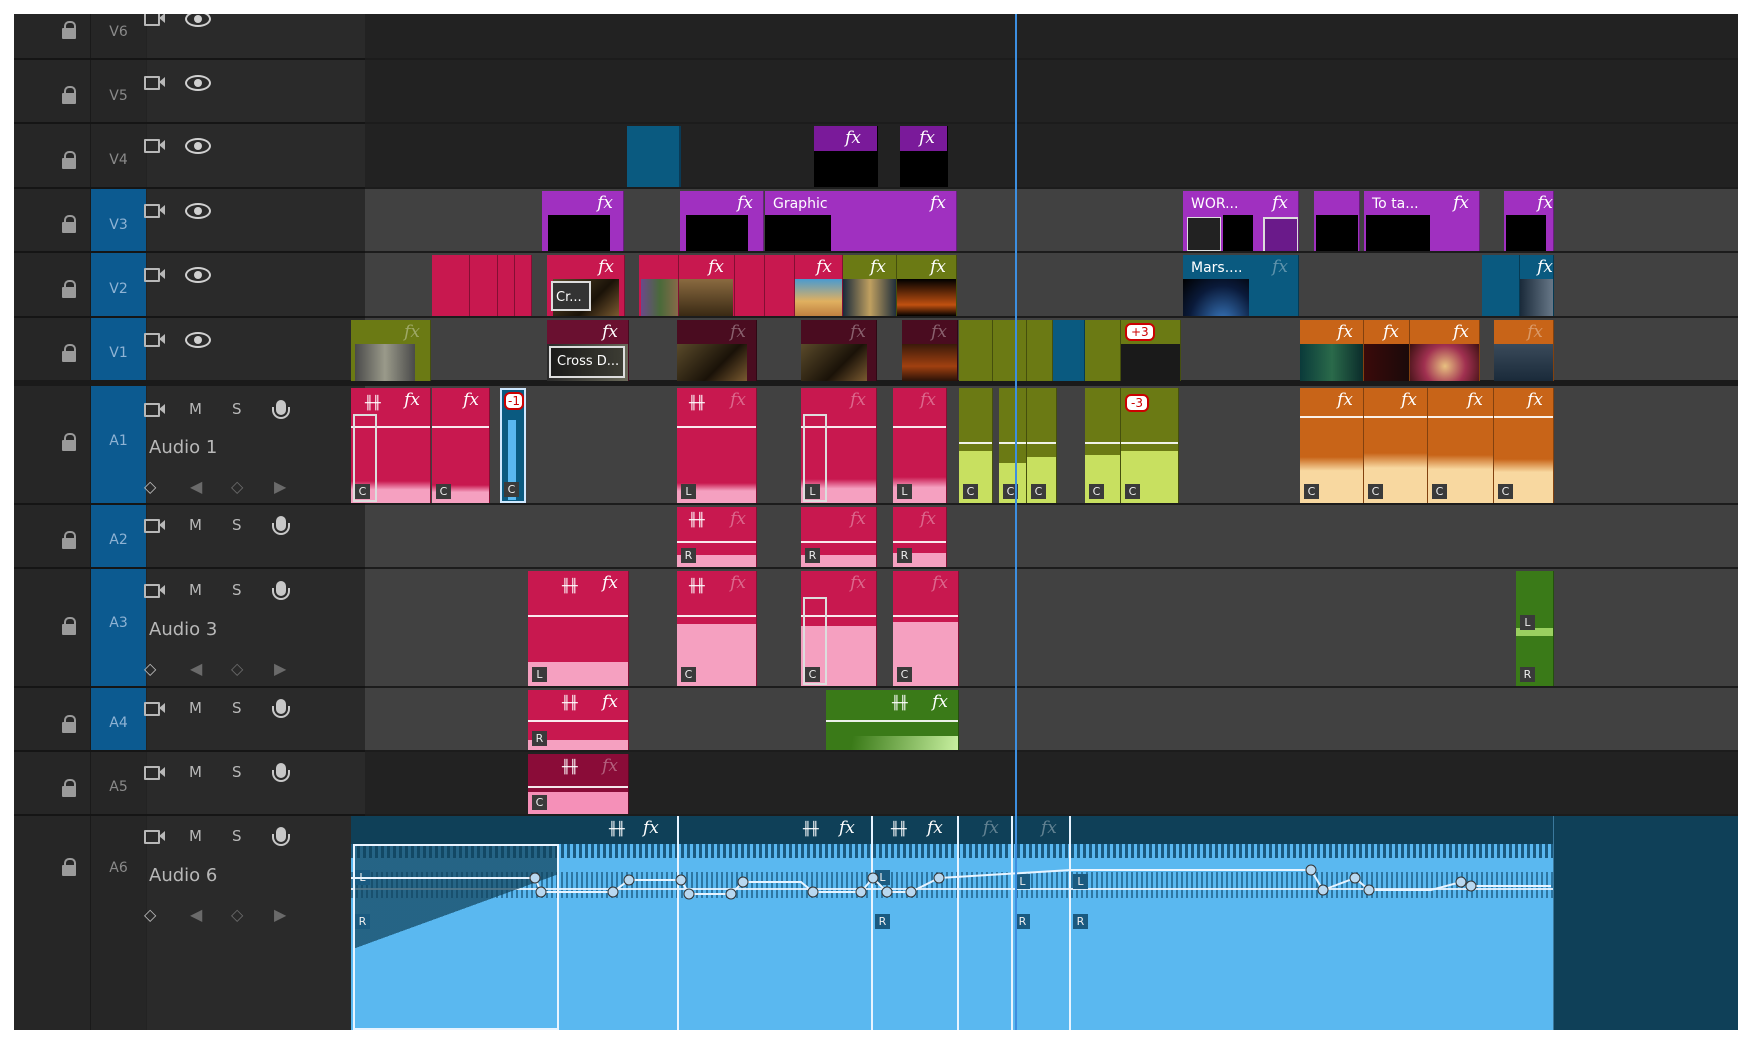 This screenshot has width=1752, height=1042. What do you see at coordinates (578, 720) in the screenshot?
I see `clip-a4-pink: ╫╫ fx R` at bounding box center [578, 720].